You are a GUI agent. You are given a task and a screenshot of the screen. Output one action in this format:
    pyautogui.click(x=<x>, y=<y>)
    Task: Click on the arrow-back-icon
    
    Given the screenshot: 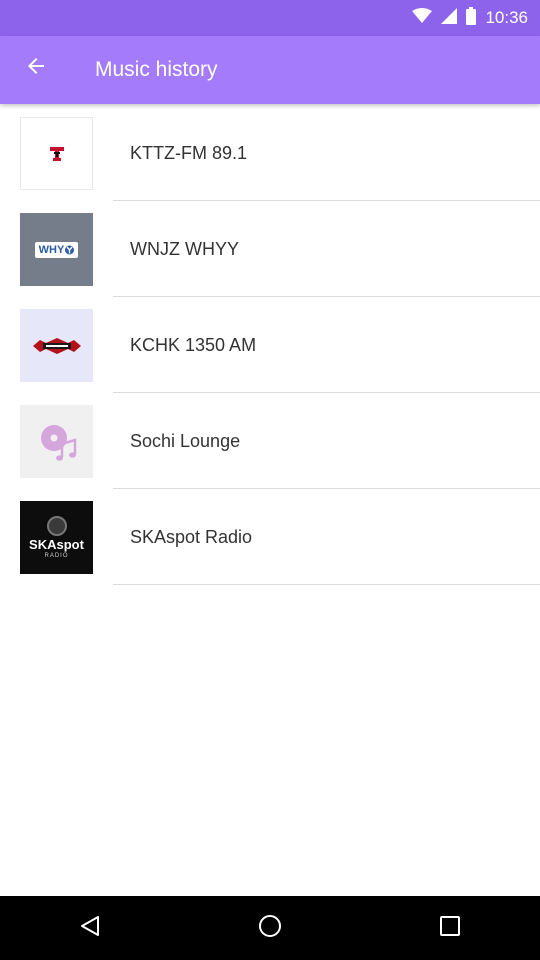 What is the action you would take?
    pyautogui.click(x=36, y=68)
    